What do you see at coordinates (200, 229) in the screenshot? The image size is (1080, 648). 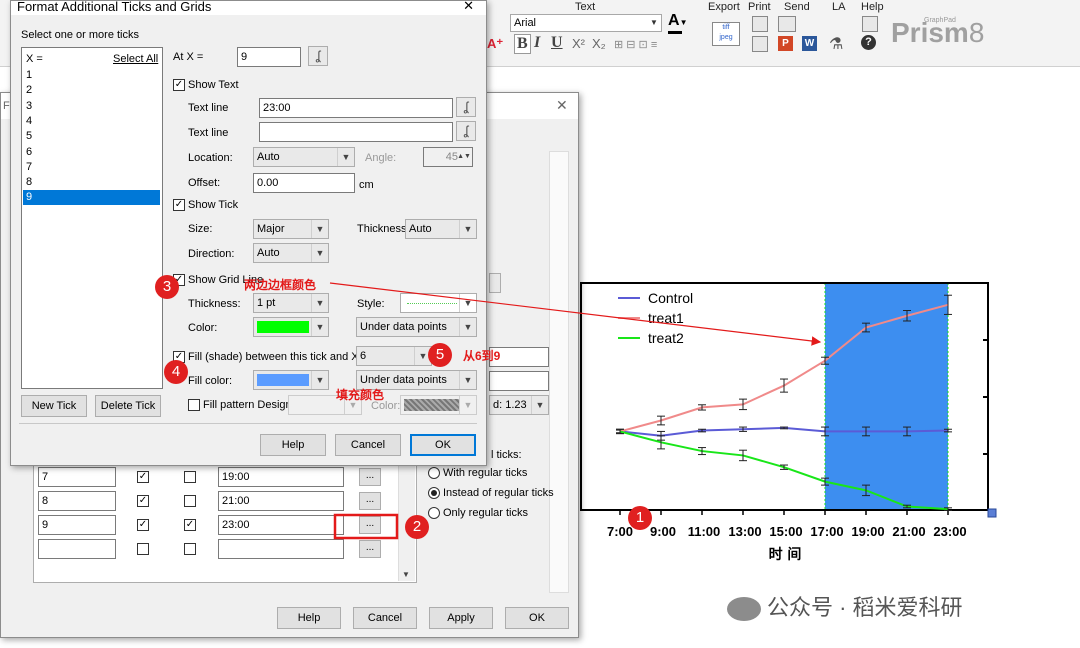 I see `size-label: Size:` at bounding box center [200, 229].